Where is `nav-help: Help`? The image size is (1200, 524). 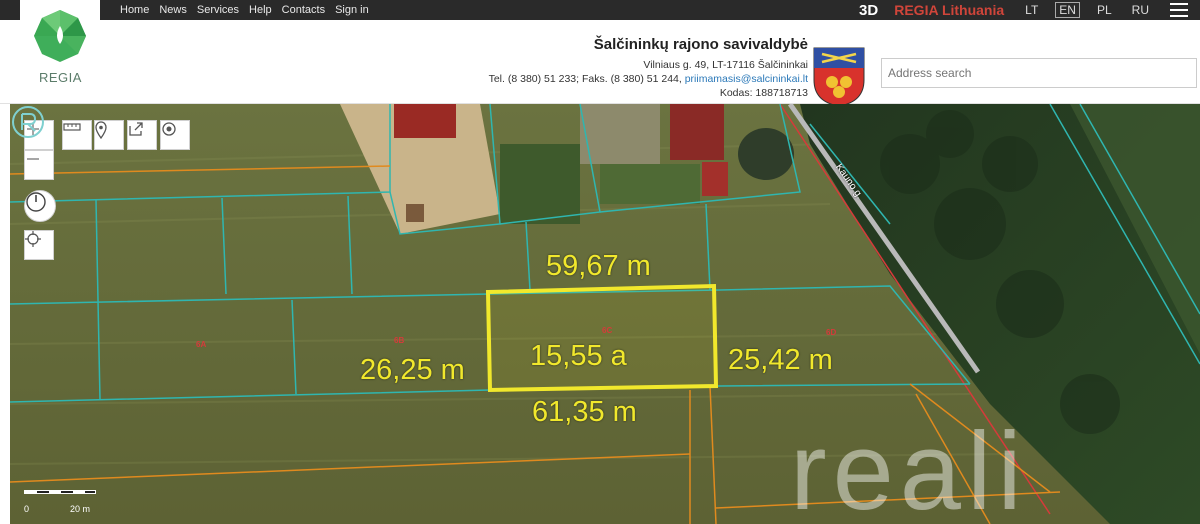
nav-help: Help is located at coordinates (260, 10).